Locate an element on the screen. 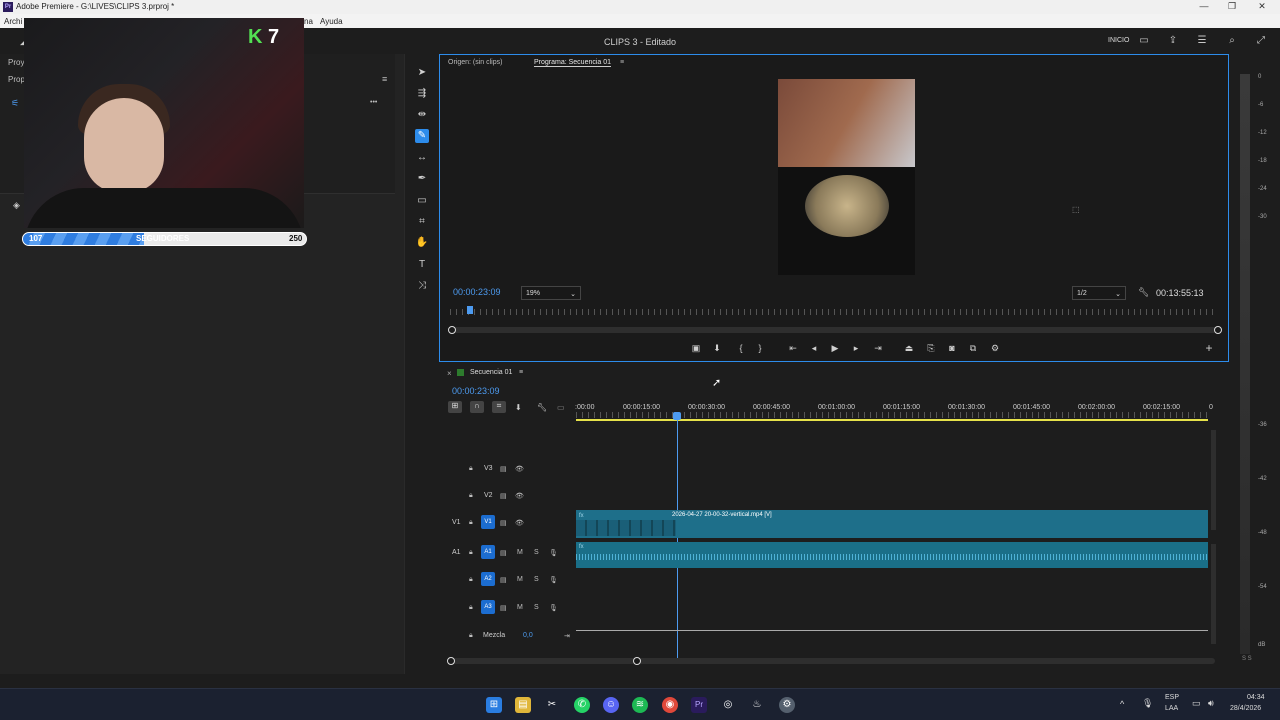  menu-archivo: Archi is located at coordinates (13, 21).